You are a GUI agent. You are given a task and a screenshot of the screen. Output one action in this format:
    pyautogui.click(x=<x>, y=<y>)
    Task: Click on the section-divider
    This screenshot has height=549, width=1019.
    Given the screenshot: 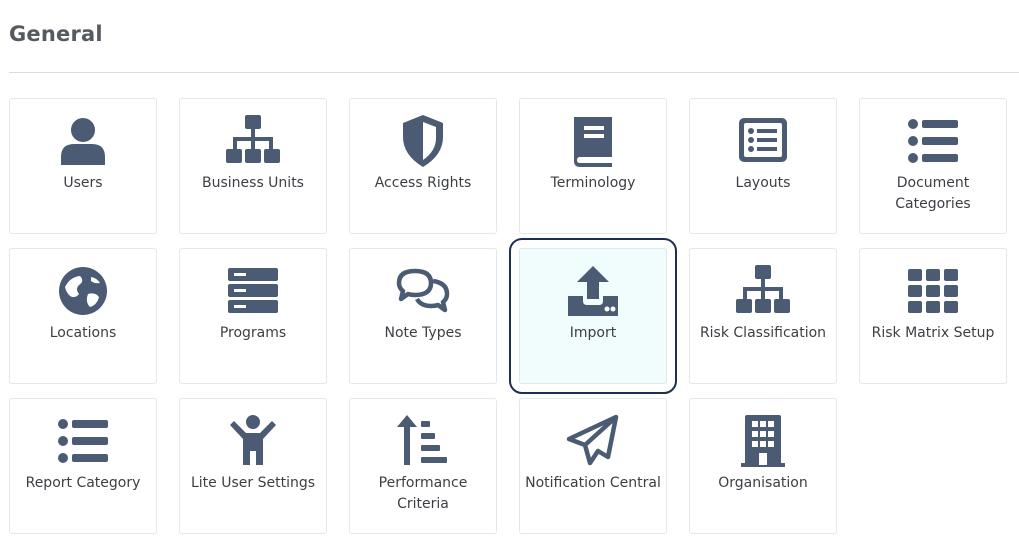 What is the action you would take?
    pyautogui.click(x=514, y=72)
    